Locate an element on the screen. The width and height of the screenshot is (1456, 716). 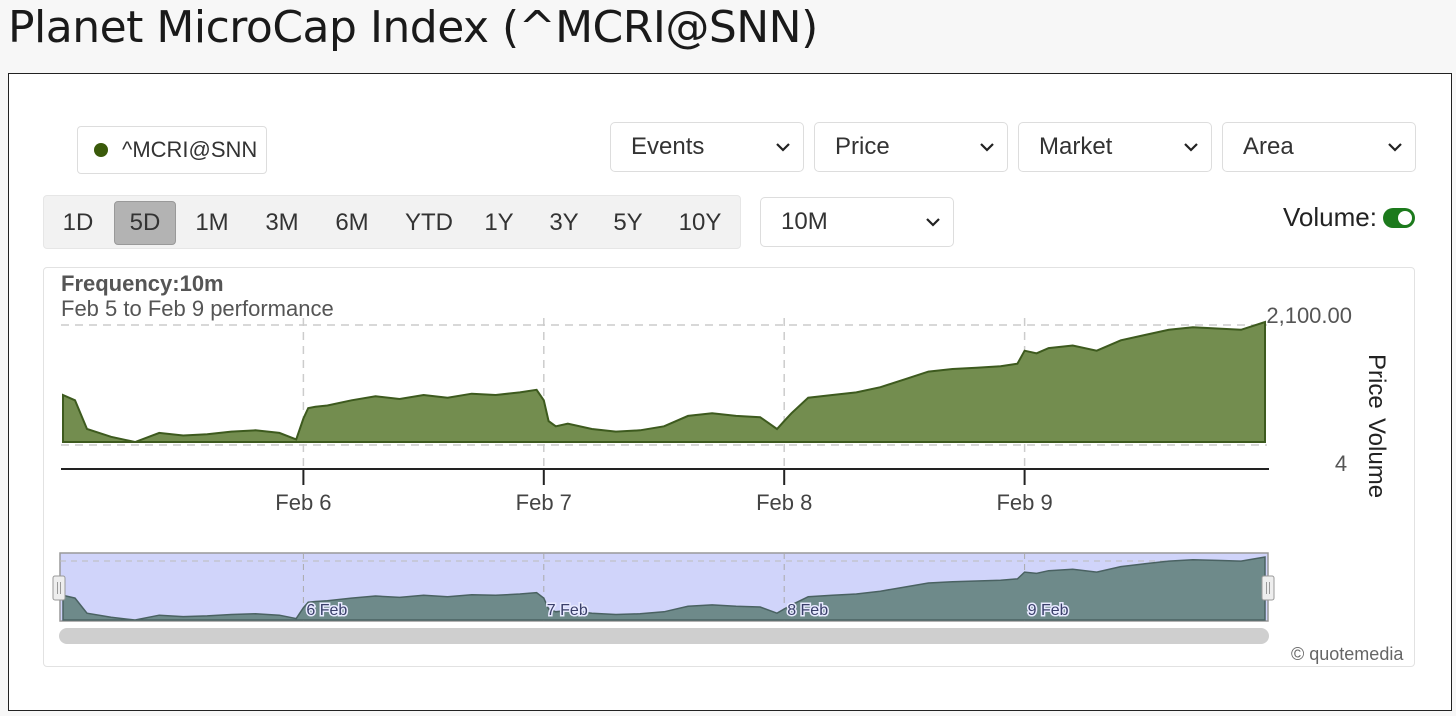
price-area is located at coordinates (664, 382).